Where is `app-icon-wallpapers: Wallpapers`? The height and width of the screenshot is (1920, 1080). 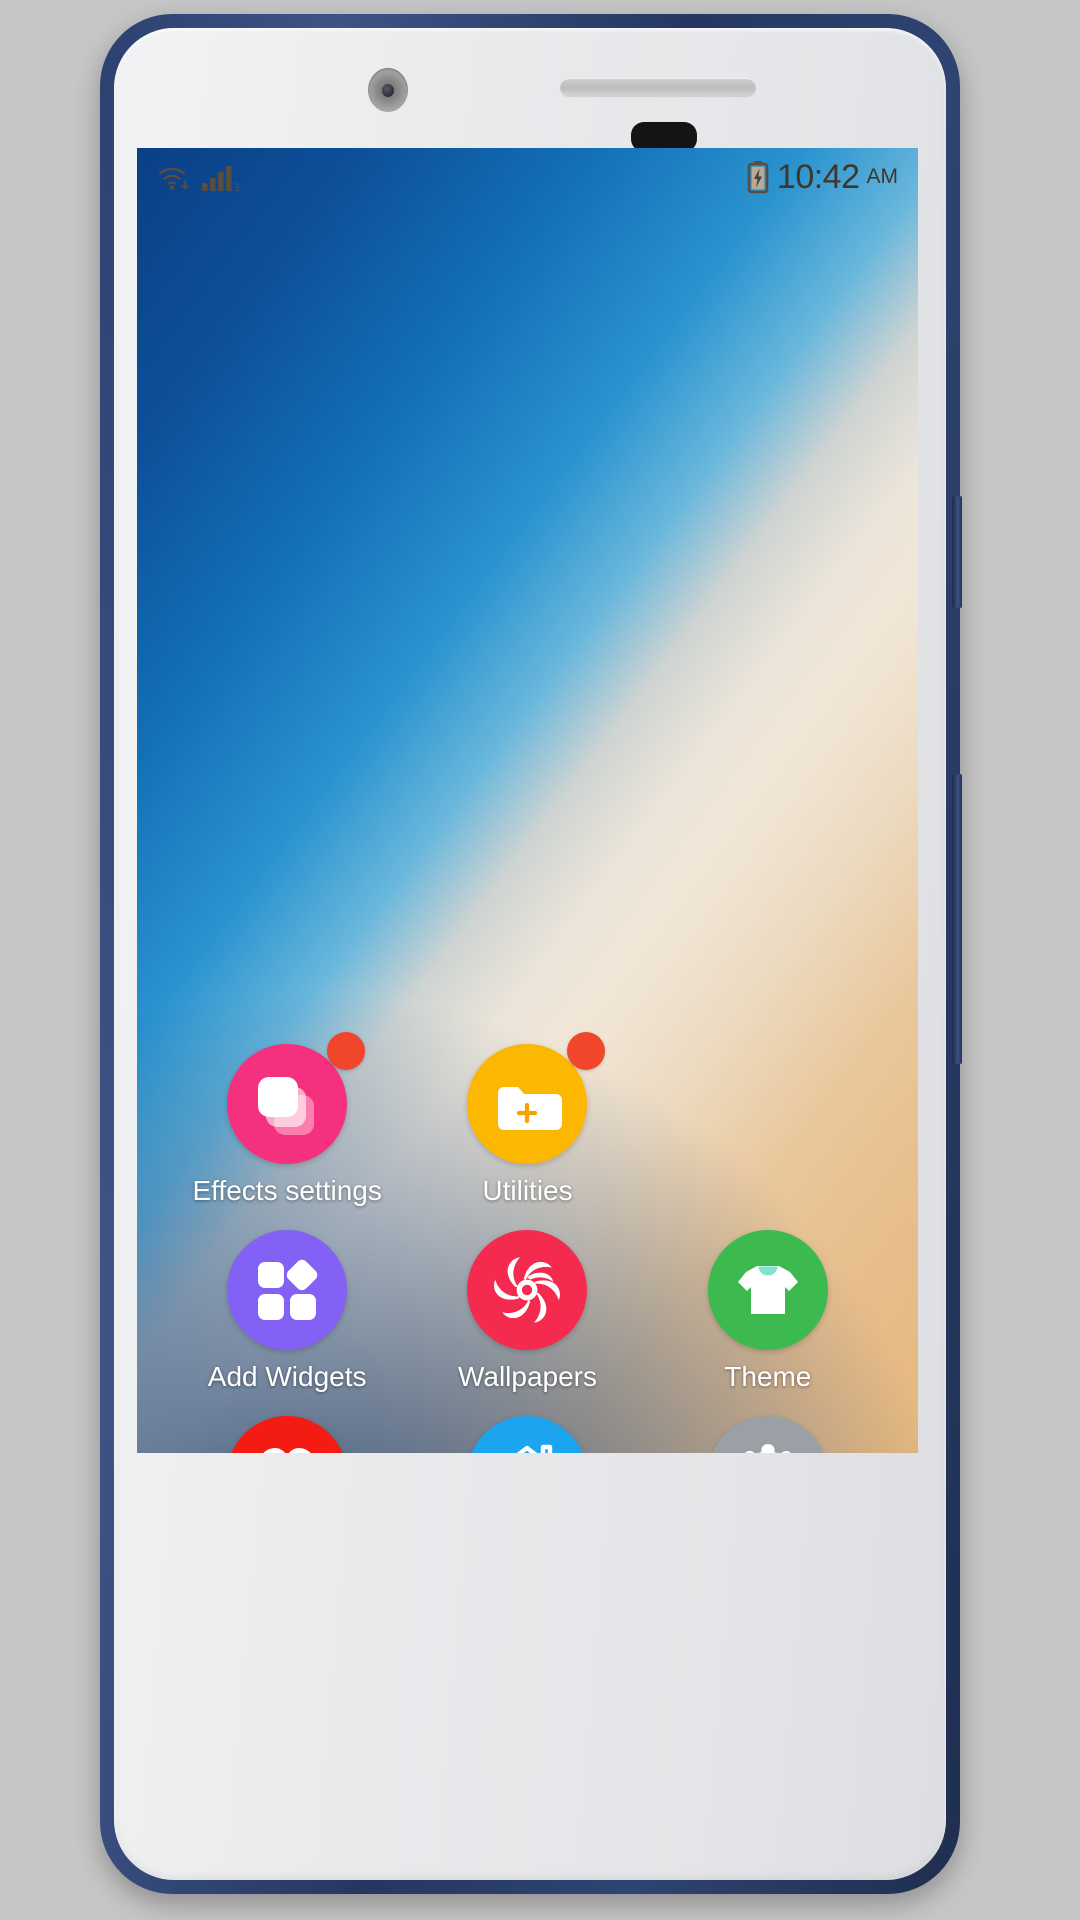
app-icon-wallpapers: Wallpapers is located at coordinates (527, 1308).